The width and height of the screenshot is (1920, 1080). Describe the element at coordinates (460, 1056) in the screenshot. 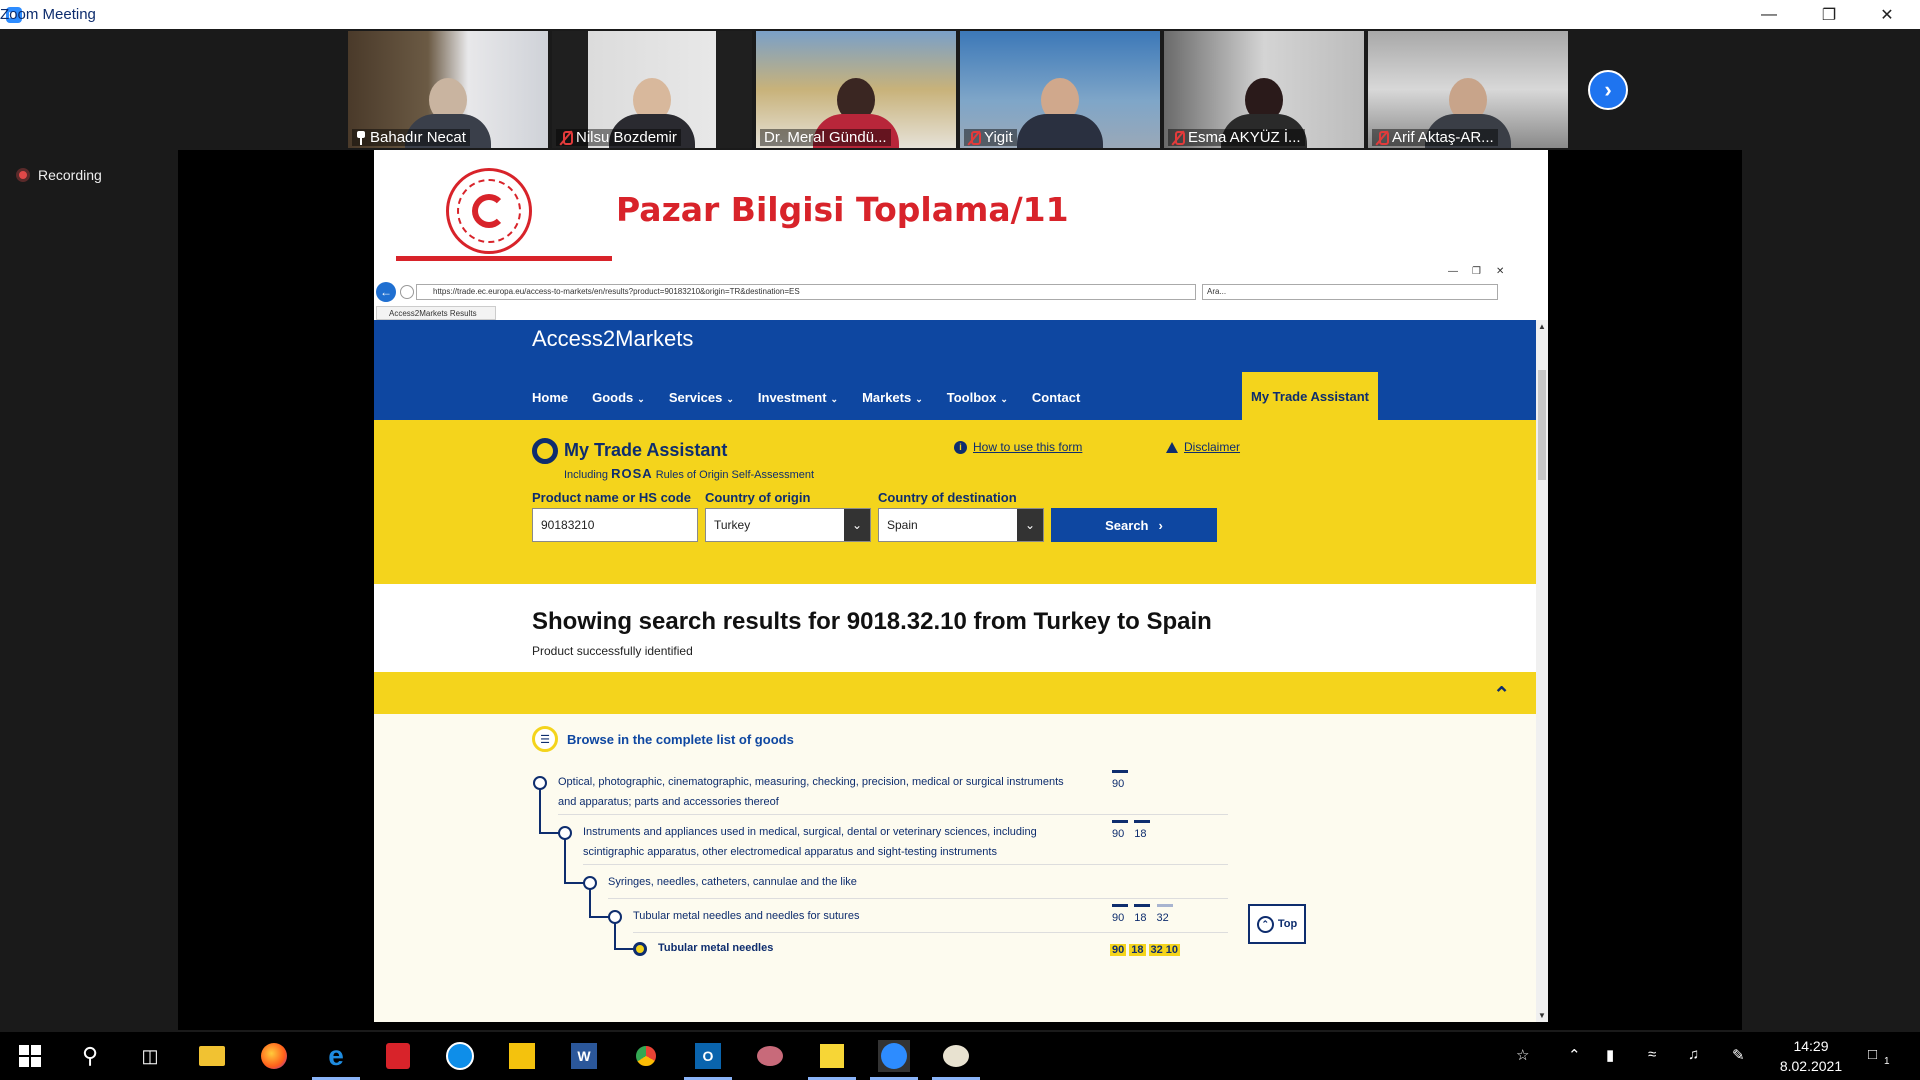

I see `teamviewer-icon` at that location.